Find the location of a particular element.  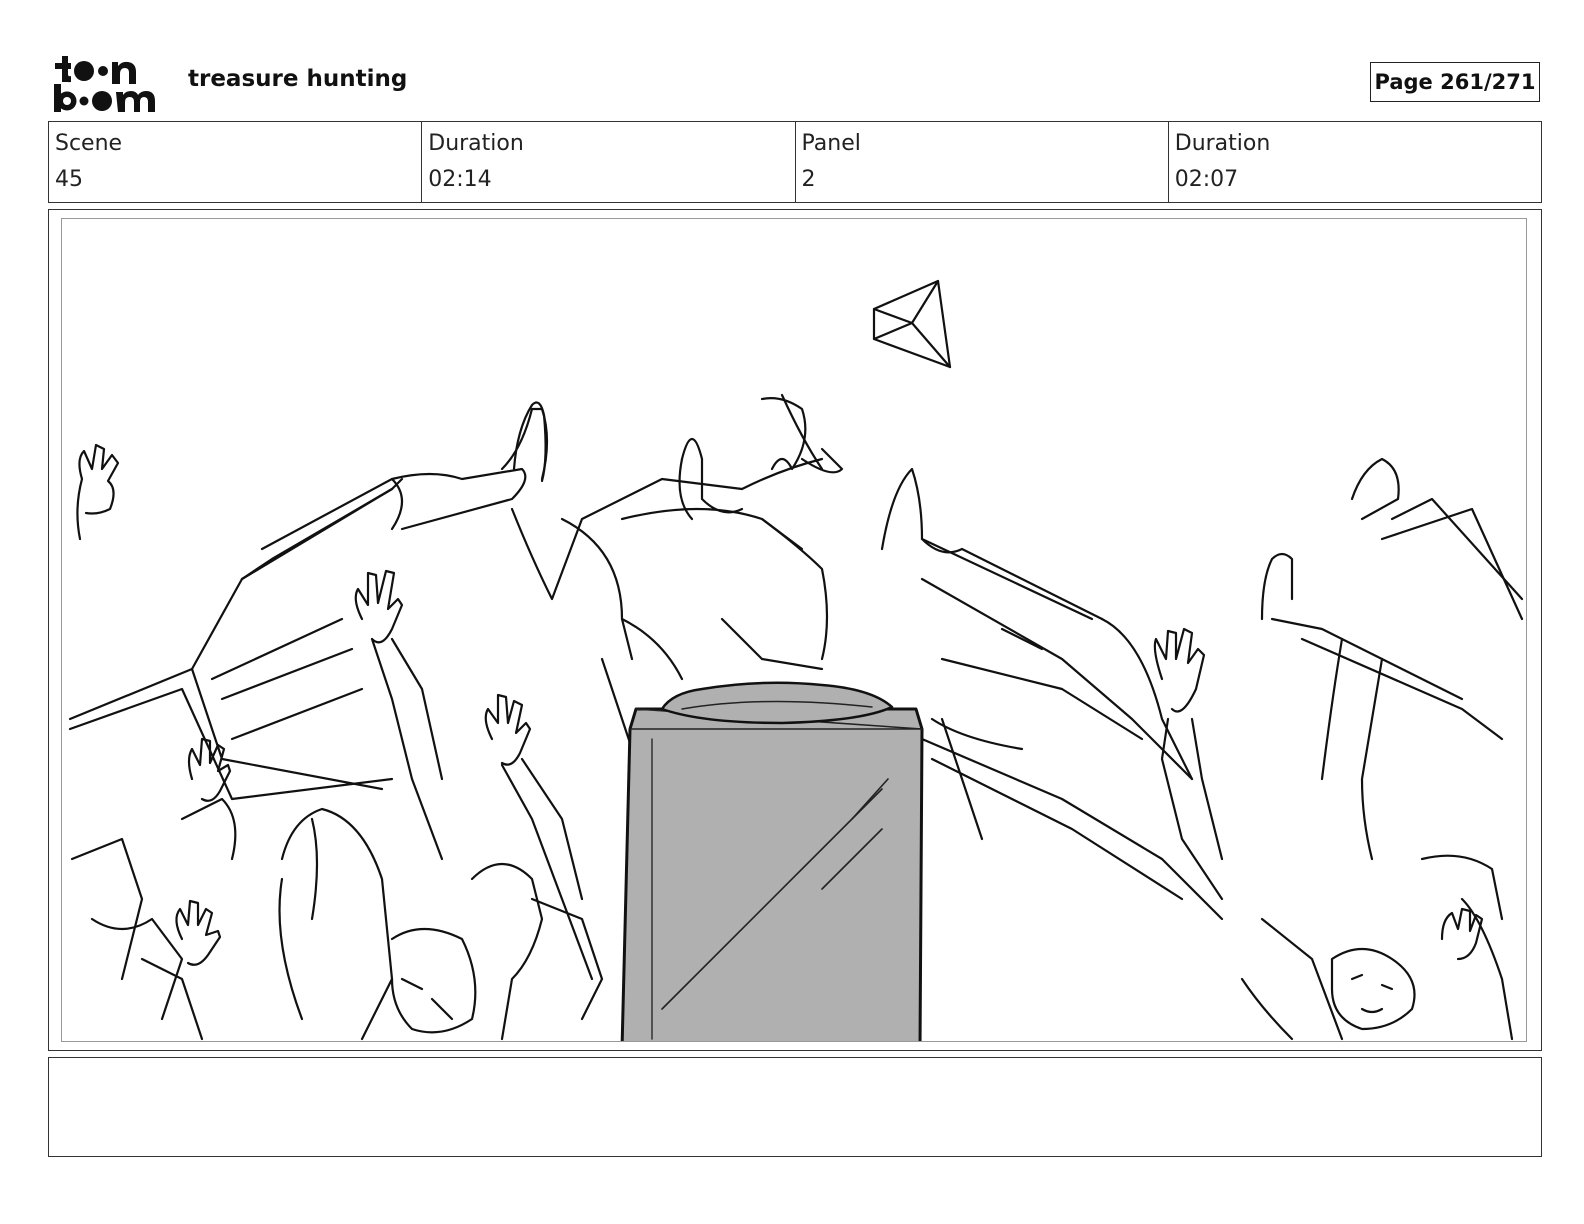

gem-sketch is located at coordinates (912, 324).